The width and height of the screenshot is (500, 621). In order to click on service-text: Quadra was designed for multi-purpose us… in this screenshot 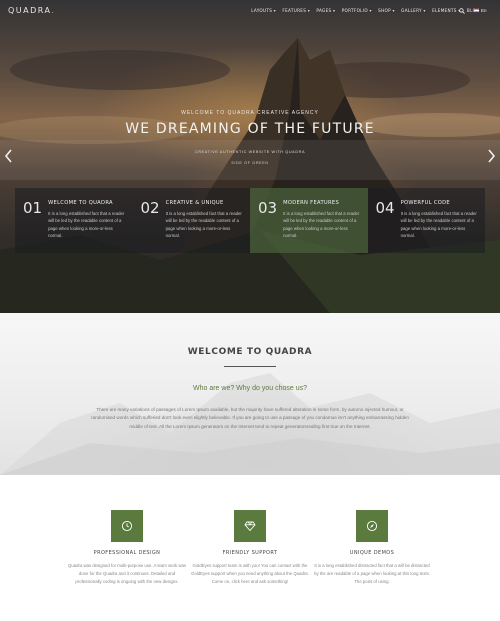, I will do `click(127, 573)`.